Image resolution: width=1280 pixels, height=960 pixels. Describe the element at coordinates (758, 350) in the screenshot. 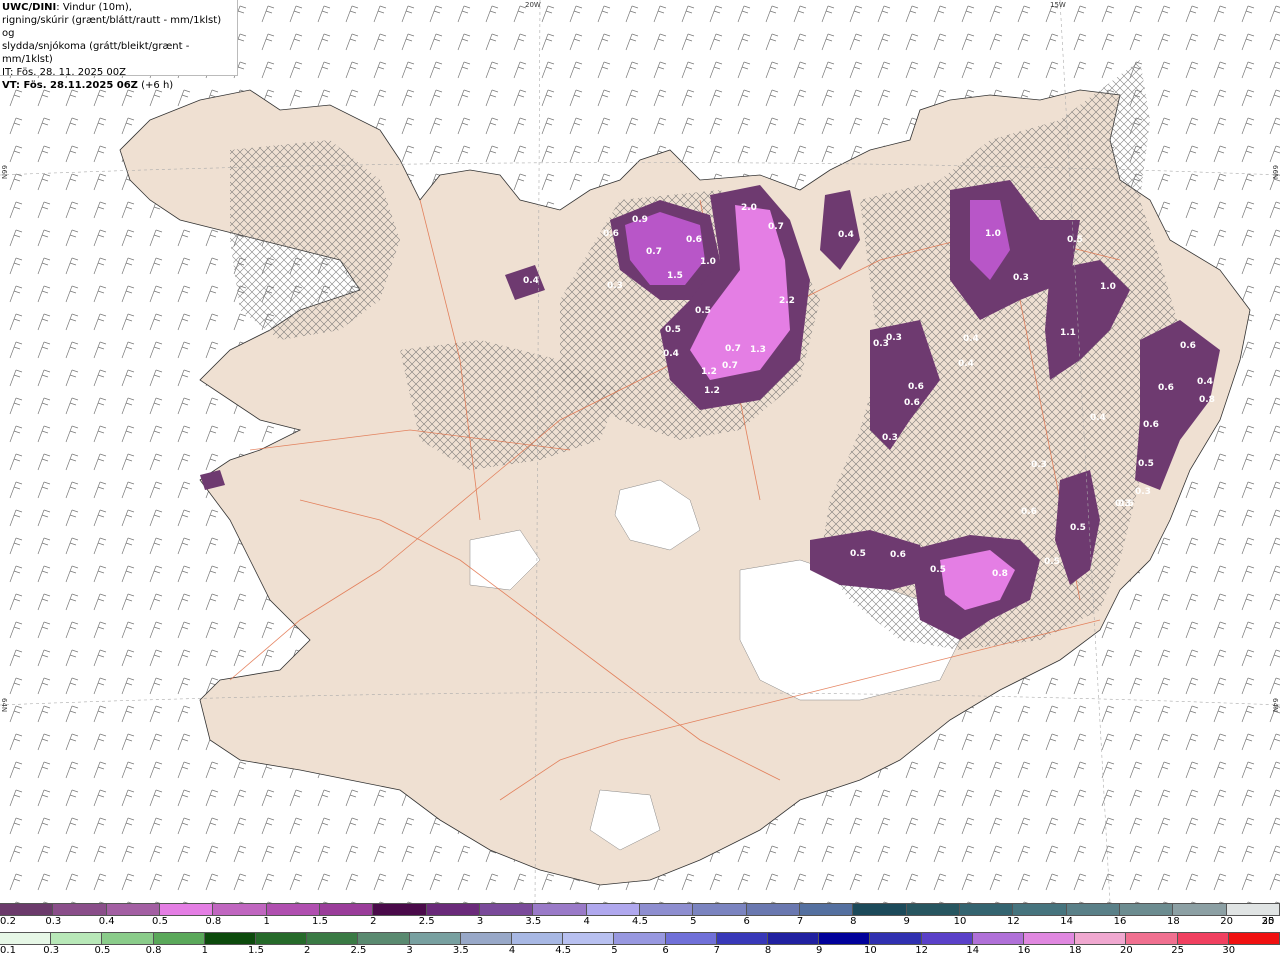

I see `precip-value-label: 1.3` at that location.